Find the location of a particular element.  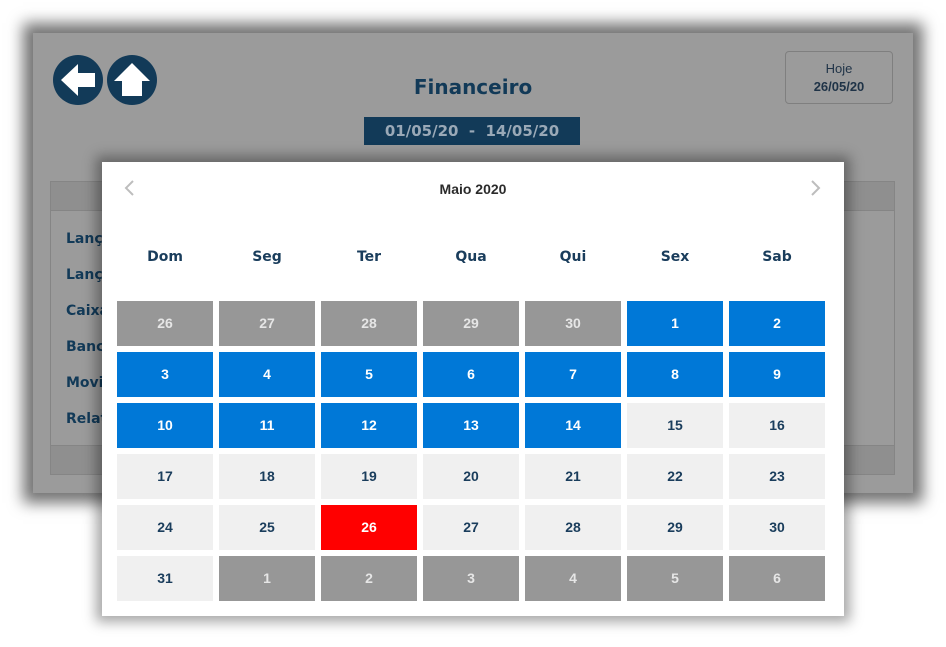

calendar-day: 15 is located at coordinates (675, 425).